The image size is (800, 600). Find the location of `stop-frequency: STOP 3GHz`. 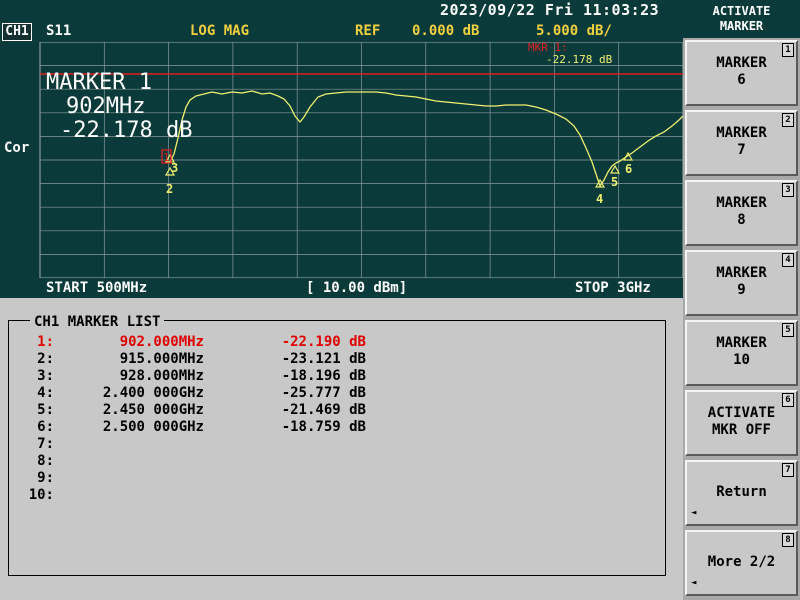

stop-frequency: STOP 3GHz is located at coordinates (613, 288).